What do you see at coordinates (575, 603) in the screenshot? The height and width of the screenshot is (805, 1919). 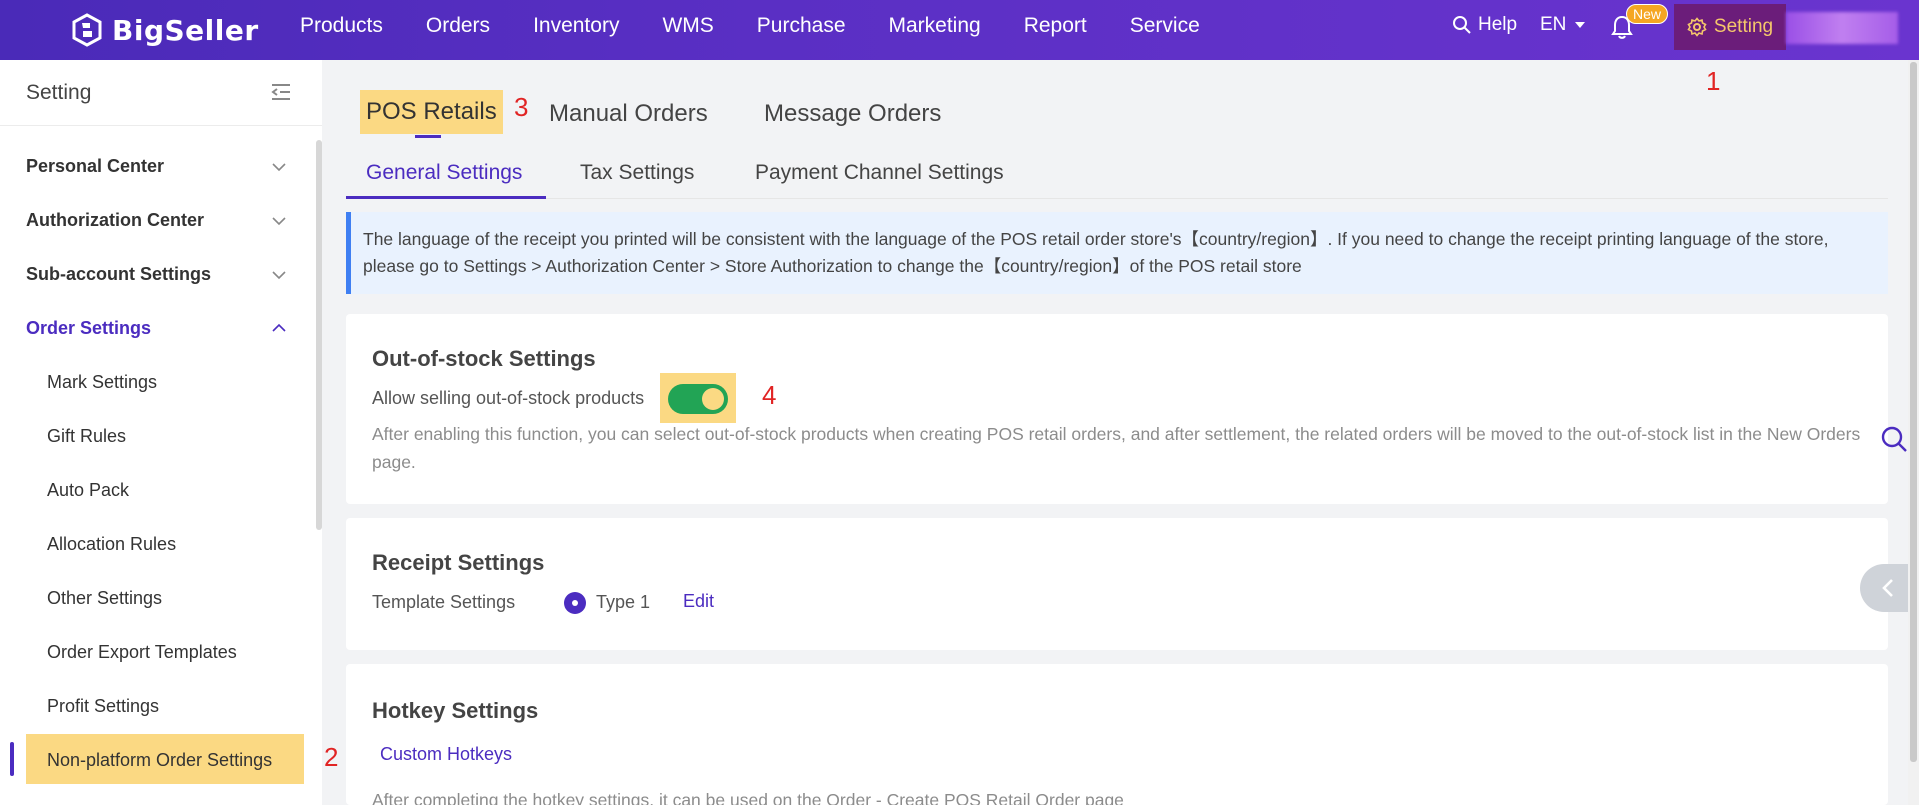 I see `type-1-radio` at bounding box center [575, 603].